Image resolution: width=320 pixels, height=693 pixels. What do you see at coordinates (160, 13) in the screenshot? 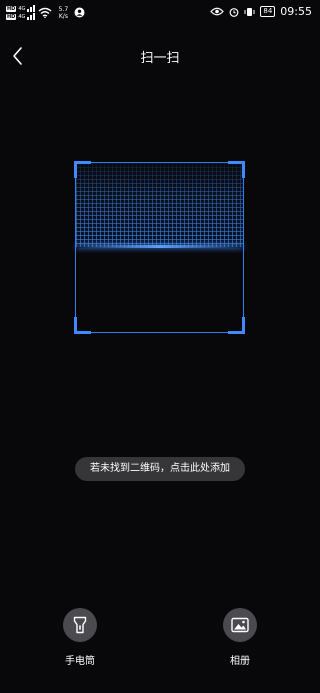
I see `status-bar: HD 4G HD 4G 5.7 K/s 84 09:55` at bounding box center [160, 13].